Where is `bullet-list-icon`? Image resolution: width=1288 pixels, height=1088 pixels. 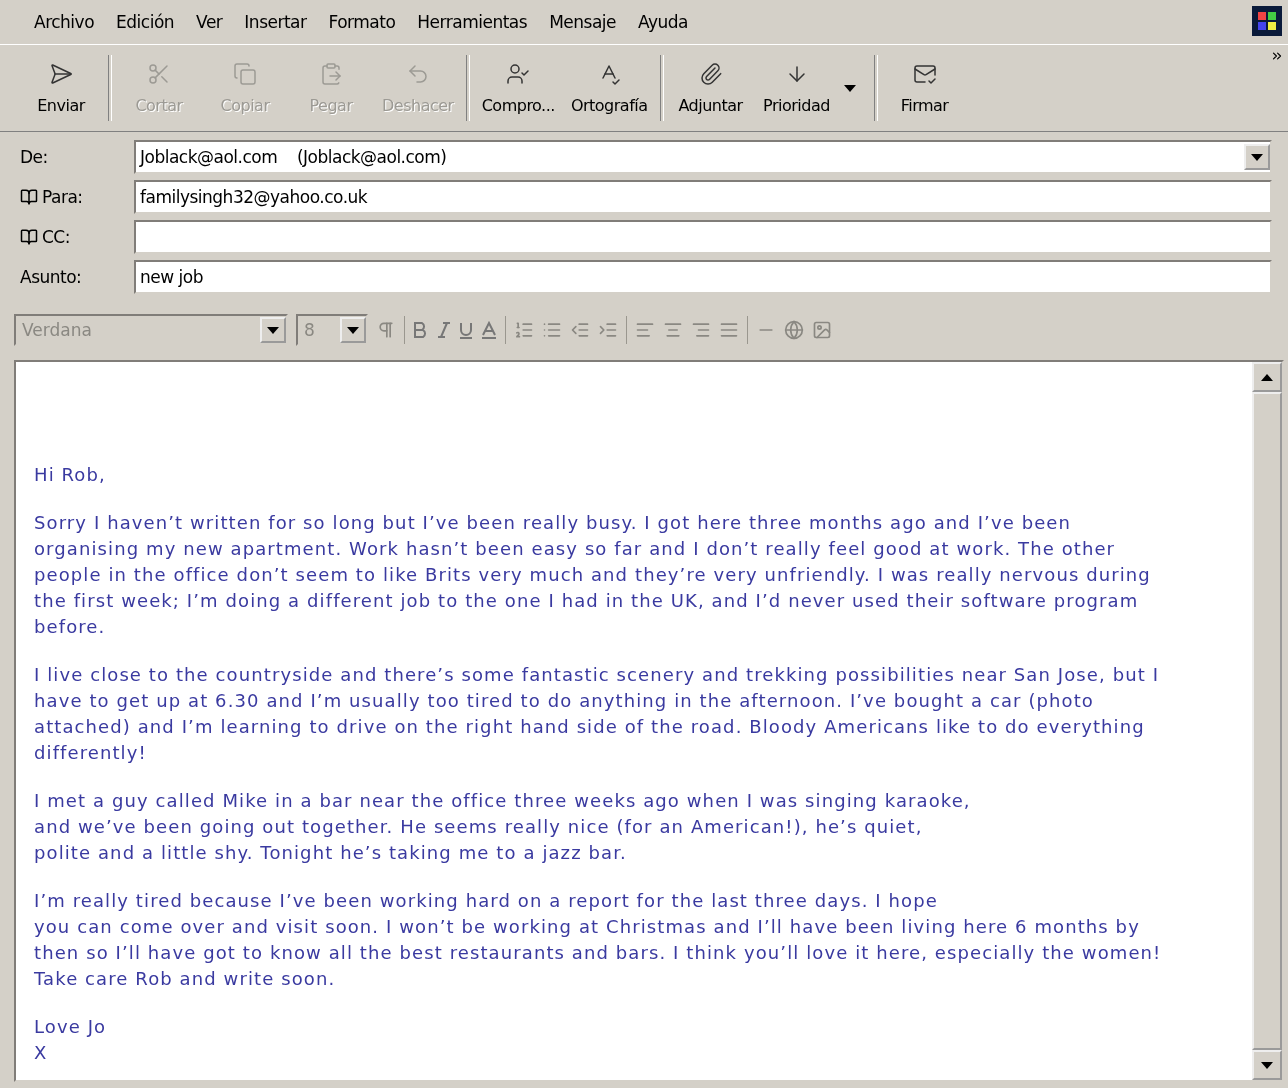
bullet-list-icon is located at coordinates (552, 330).